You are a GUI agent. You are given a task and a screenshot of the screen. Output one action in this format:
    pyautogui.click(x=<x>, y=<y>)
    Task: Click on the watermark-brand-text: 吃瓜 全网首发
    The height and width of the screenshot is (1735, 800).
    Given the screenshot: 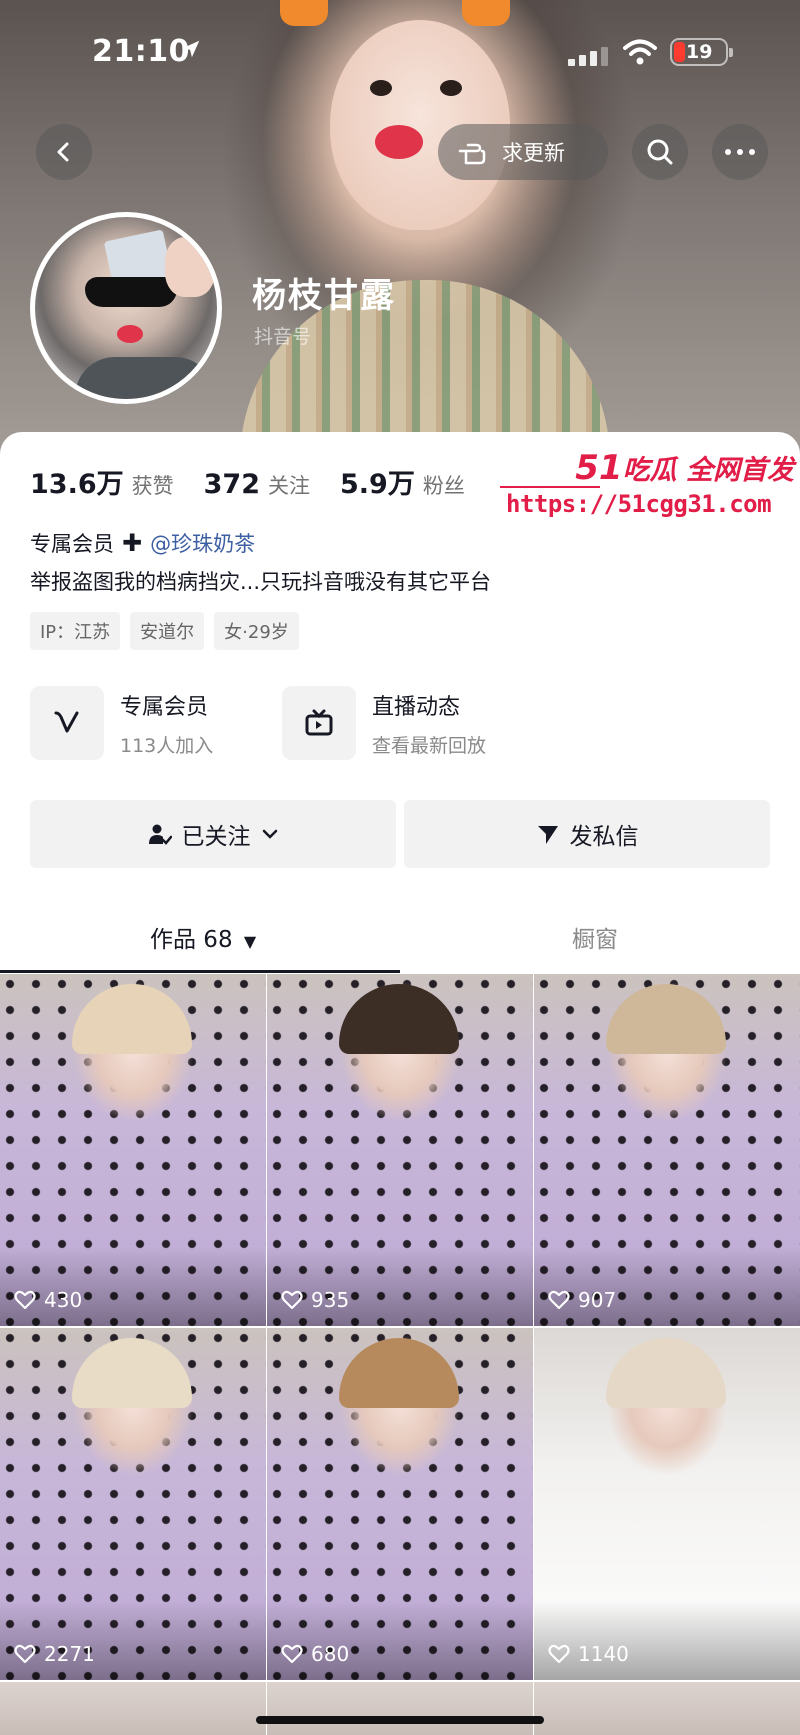 What is the action you would take?
    pyautogui.click(x=708, y=470)
    